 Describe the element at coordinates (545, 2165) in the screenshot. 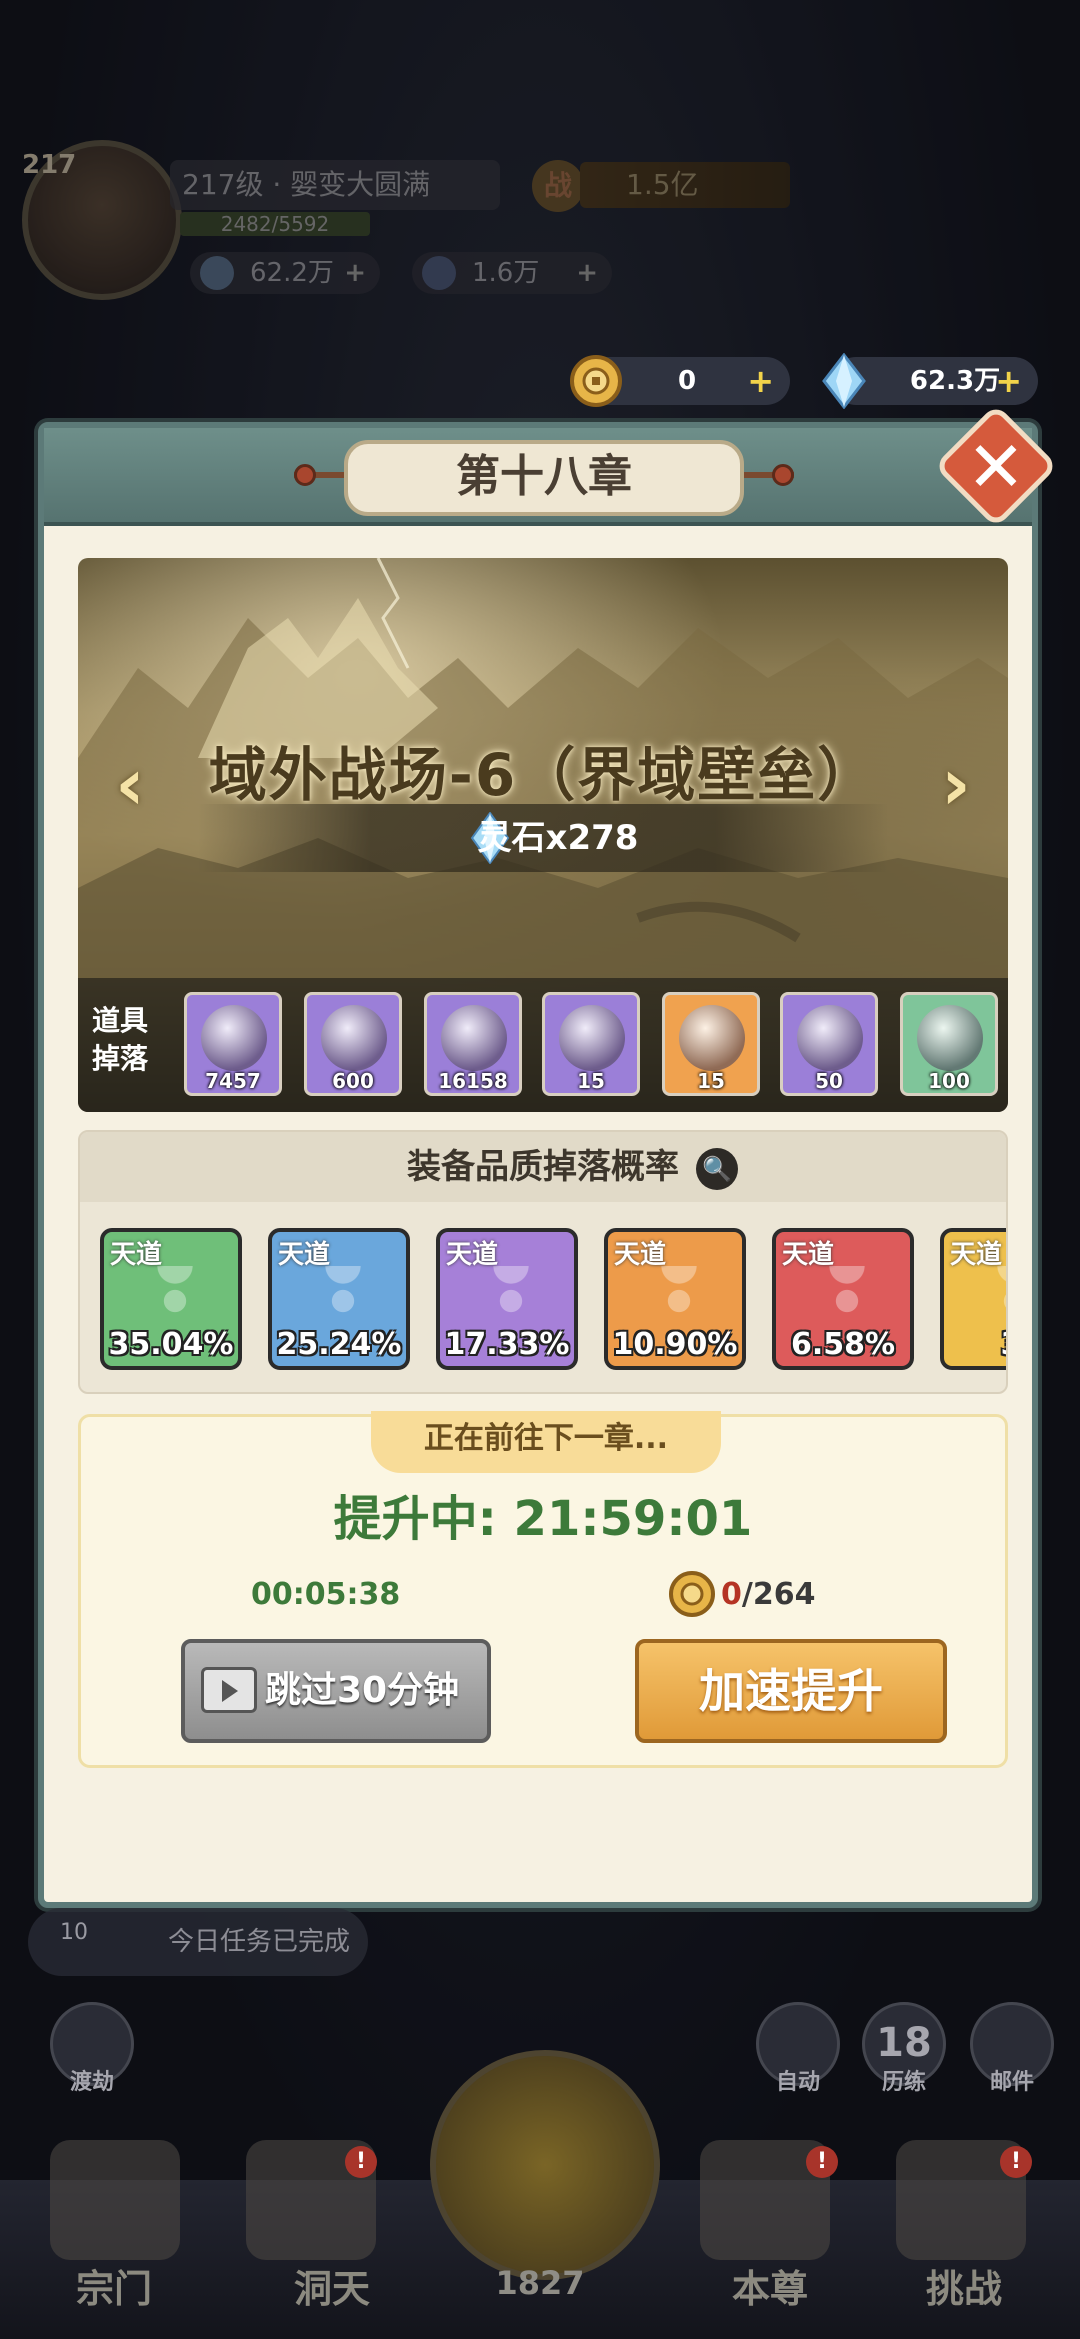

I see `sword-main-button` at that location.